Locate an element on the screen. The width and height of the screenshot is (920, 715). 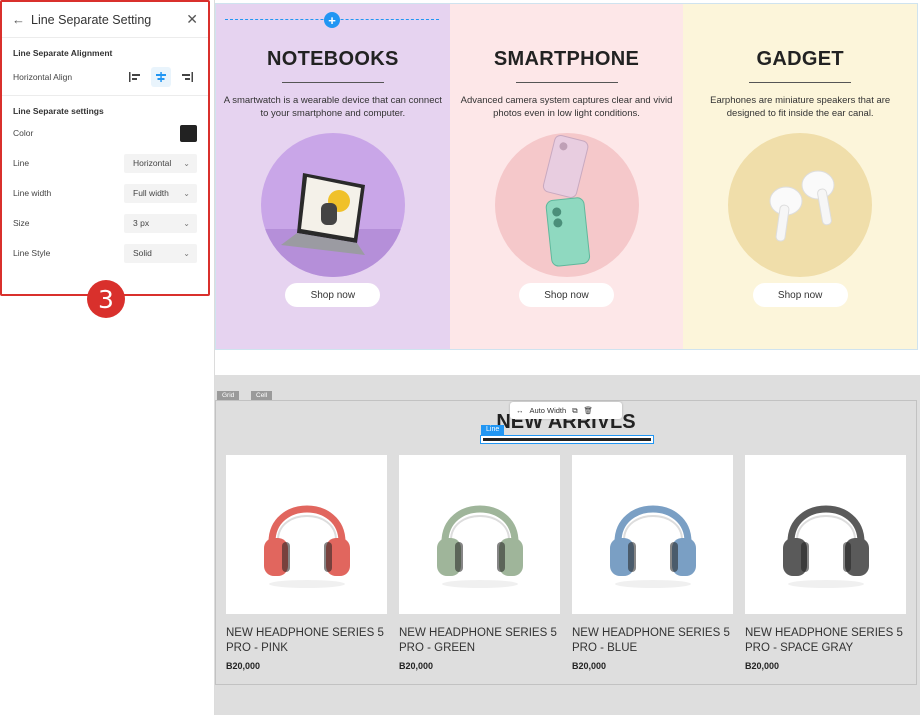
alignment-section-title: Line Separate Alignment is located at coordinates (63, 53).